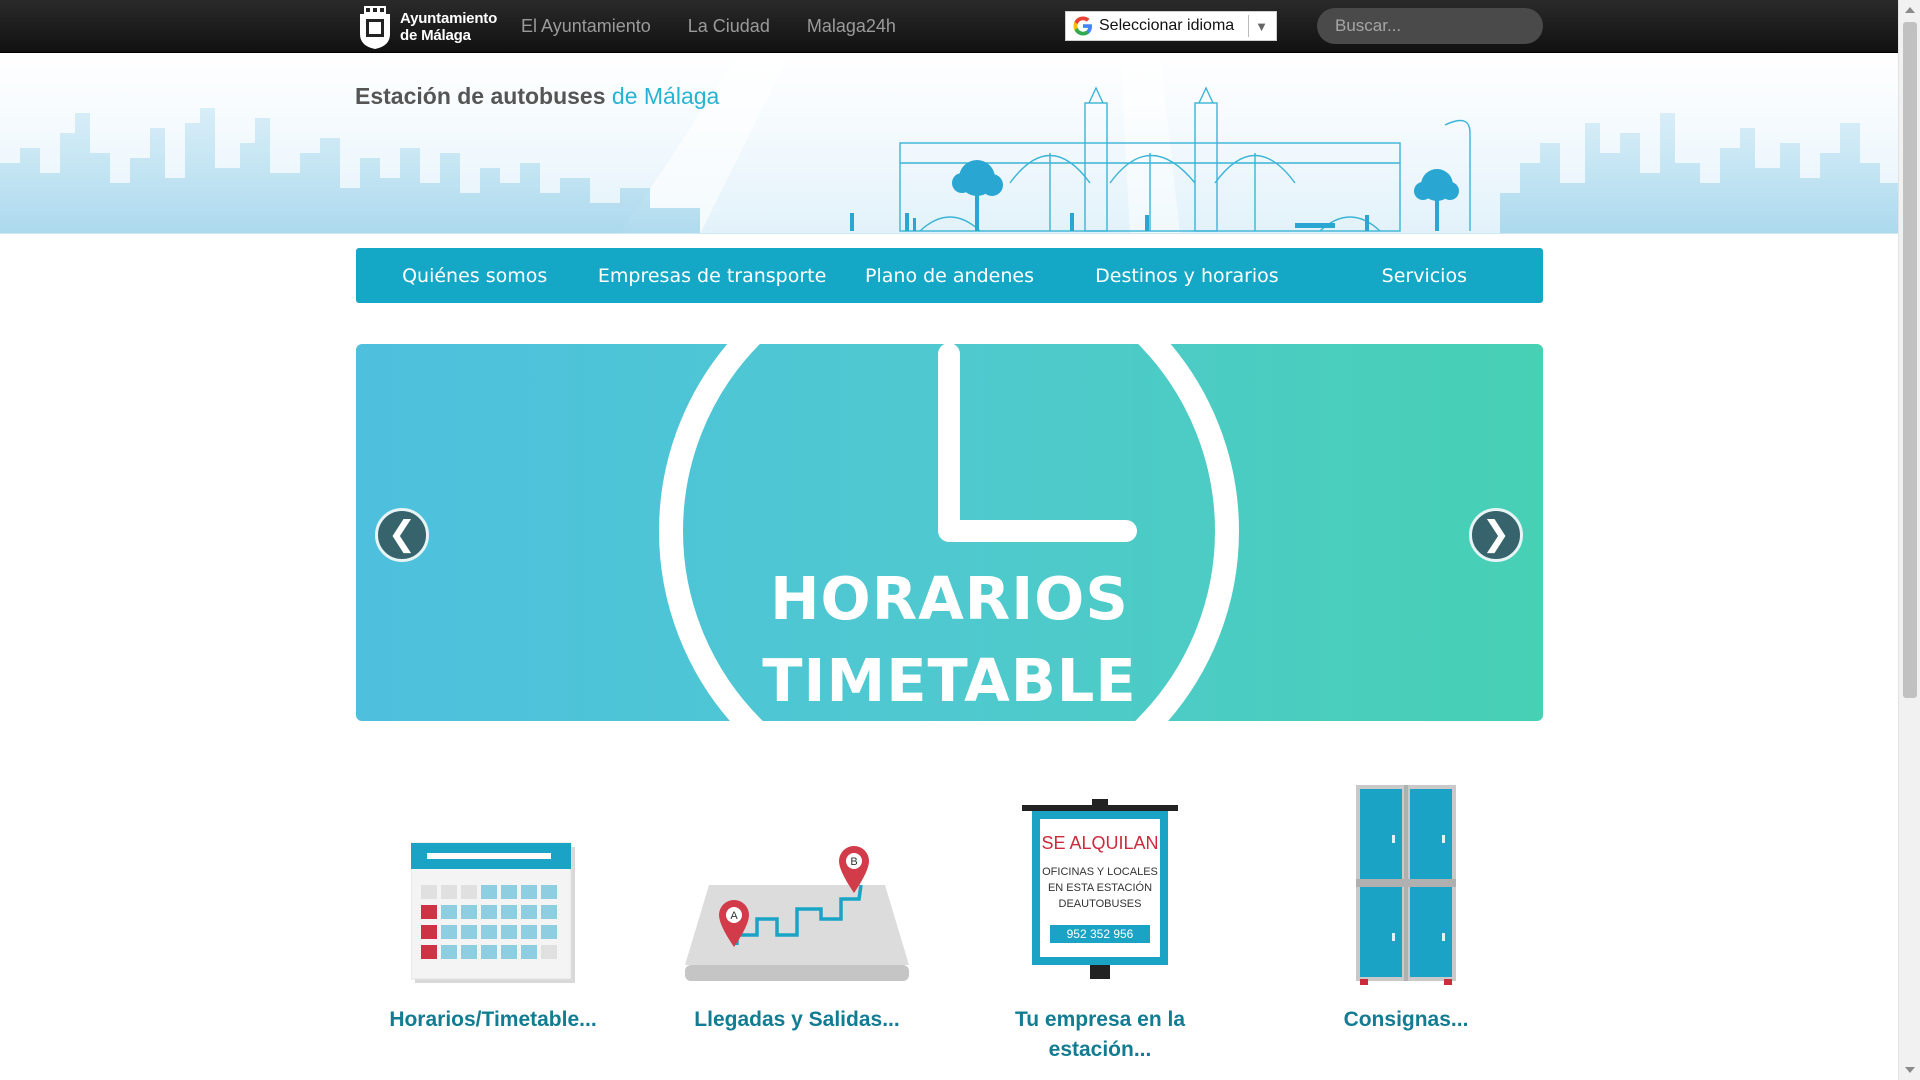  I want to click on page-title: Estación de autobuses de Málaga, so click(537, 96).